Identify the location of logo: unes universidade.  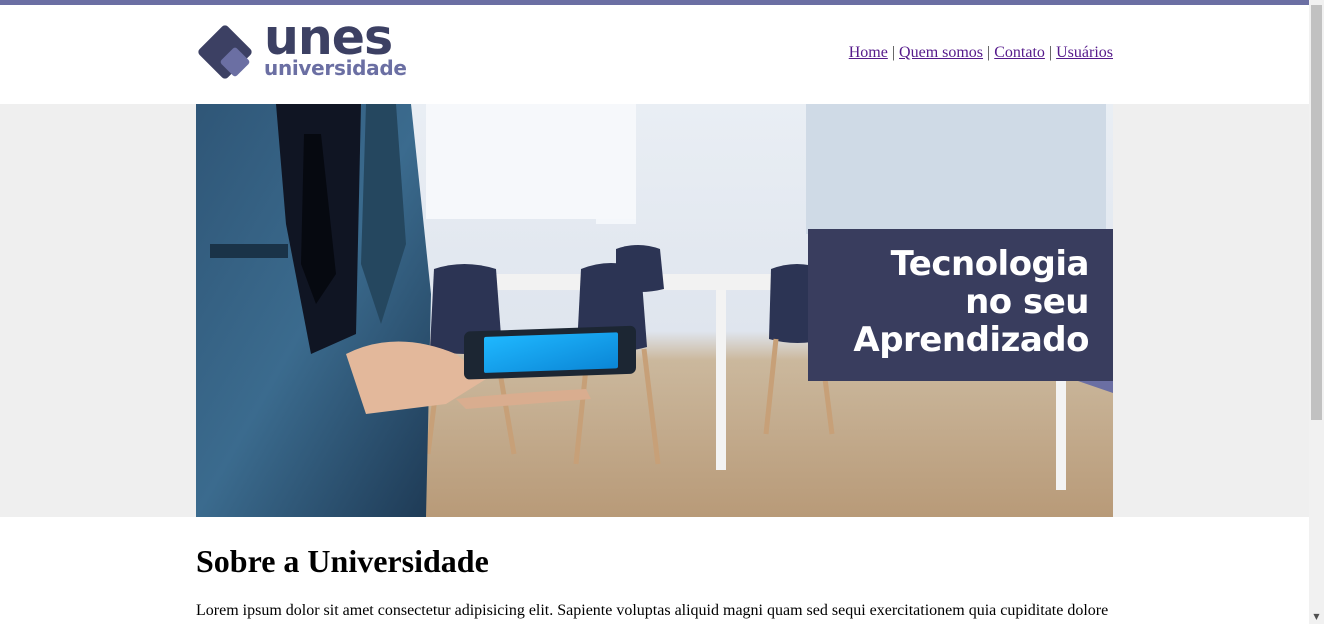
(306, 47).